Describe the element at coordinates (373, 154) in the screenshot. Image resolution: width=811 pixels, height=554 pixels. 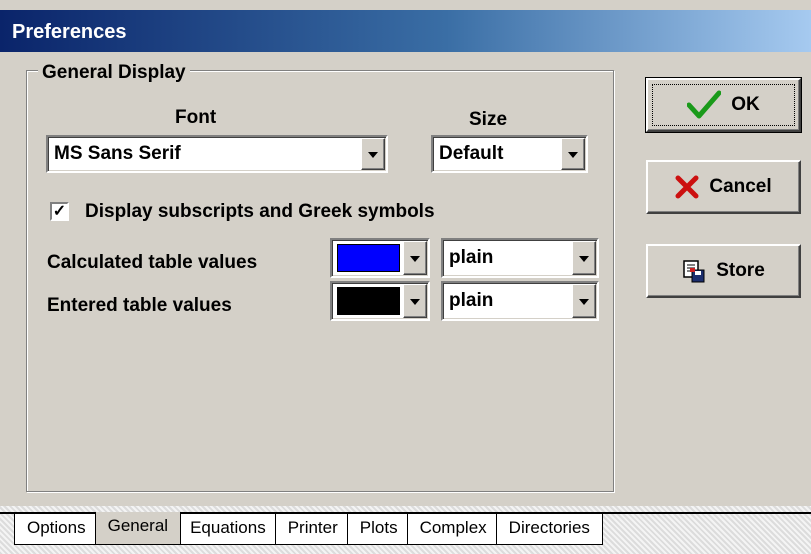
I see `font-dropdown-button` at that location.